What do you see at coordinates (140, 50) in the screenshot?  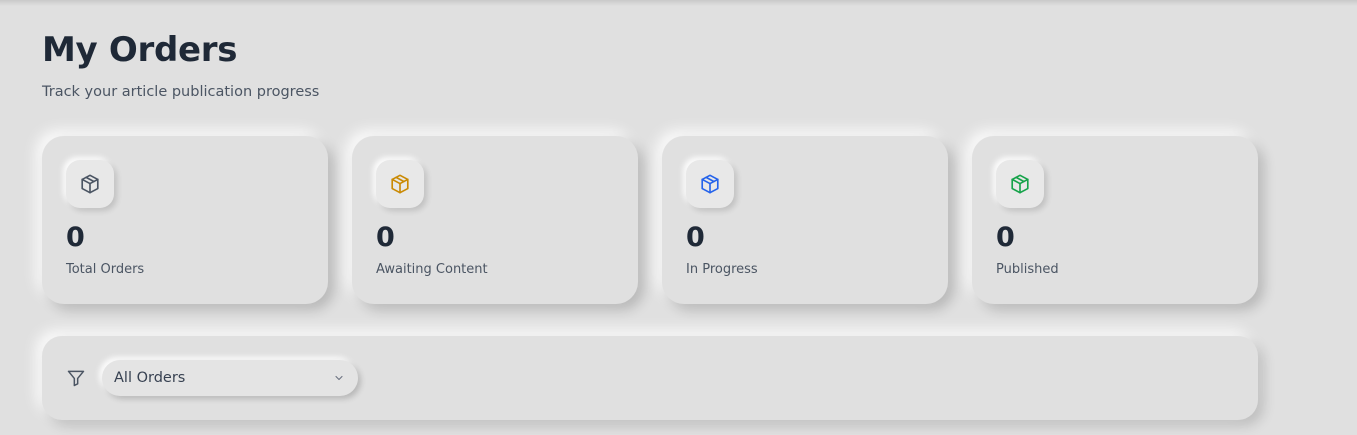 I see `page-title: My Orders` at bounding box center [140, 50].